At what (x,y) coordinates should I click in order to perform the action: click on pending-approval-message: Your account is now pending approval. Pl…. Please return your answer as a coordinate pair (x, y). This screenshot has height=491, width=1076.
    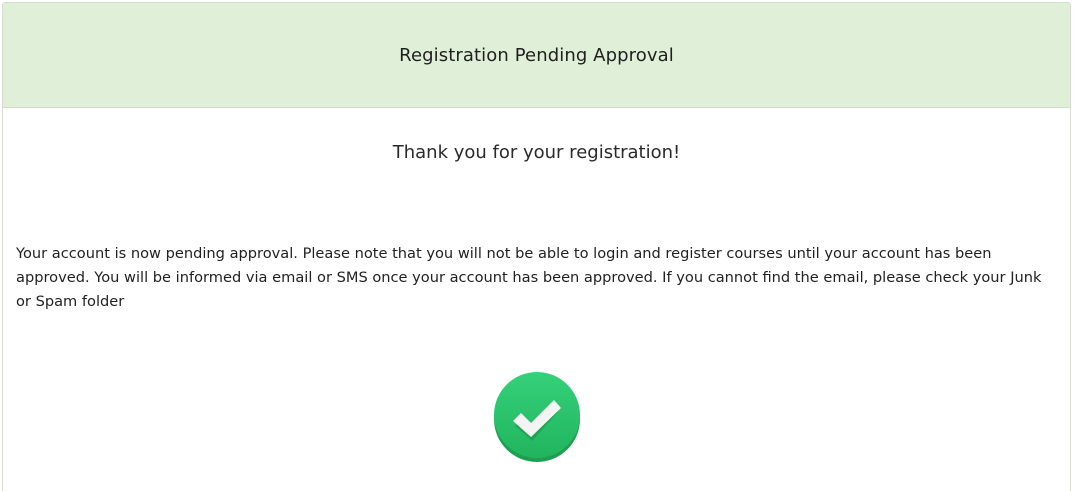
    Looking at the image, I should click on (529, 277).